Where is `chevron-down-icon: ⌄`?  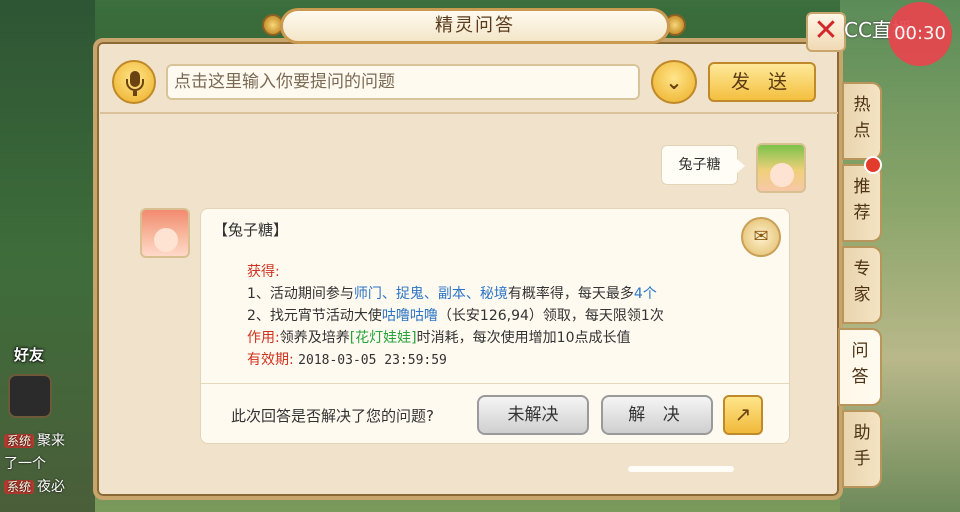 chevron-down-icon: ⌄ is located at coordinates (674, 82).